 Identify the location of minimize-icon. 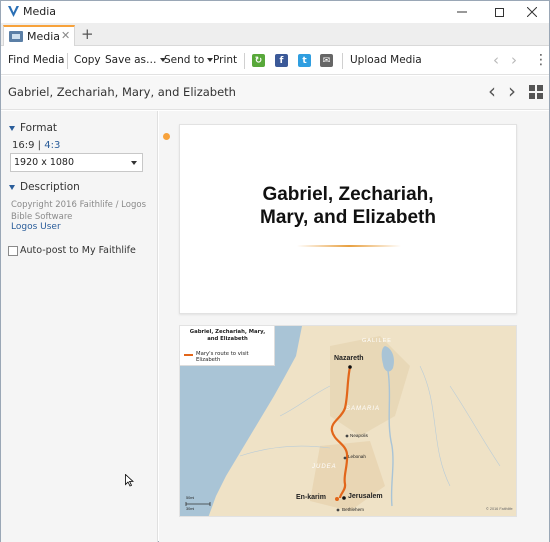
(462, 12).